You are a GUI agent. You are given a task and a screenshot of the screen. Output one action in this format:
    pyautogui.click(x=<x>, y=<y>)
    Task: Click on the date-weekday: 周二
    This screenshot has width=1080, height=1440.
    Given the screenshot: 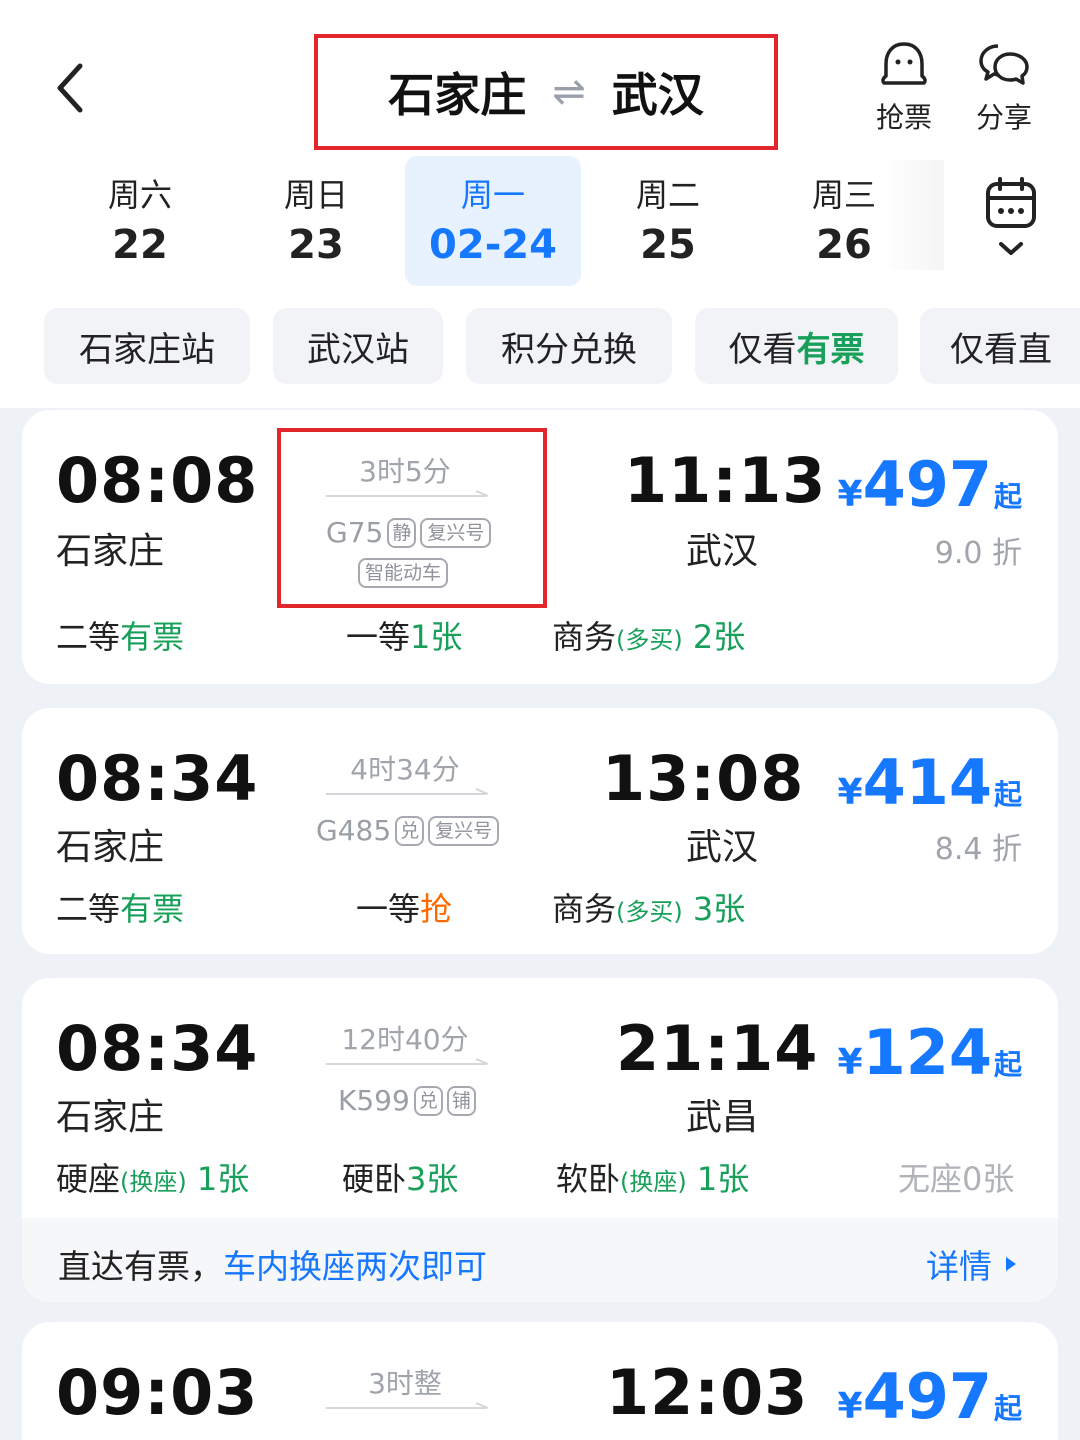 What is the action you would take?
    pyautogui.click(x=667, y=195)
    